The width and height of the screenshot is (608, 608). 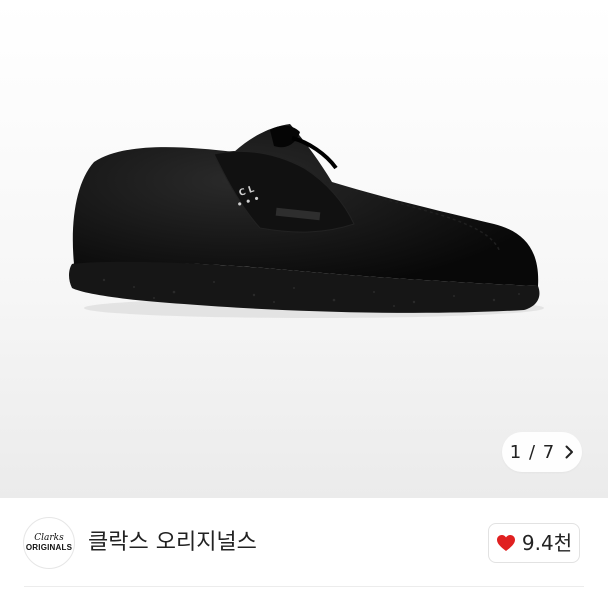 What do you see at coordinates (505, 543) in the screenshot?
I see `heart-icon` at bounding box center [505, 543].